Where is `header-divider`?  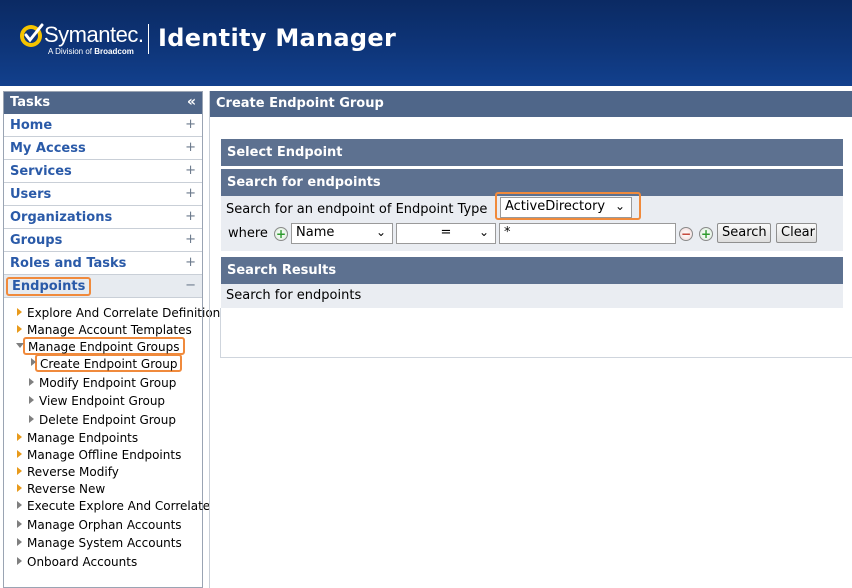
header-divider is located at coordinates (148, 39).